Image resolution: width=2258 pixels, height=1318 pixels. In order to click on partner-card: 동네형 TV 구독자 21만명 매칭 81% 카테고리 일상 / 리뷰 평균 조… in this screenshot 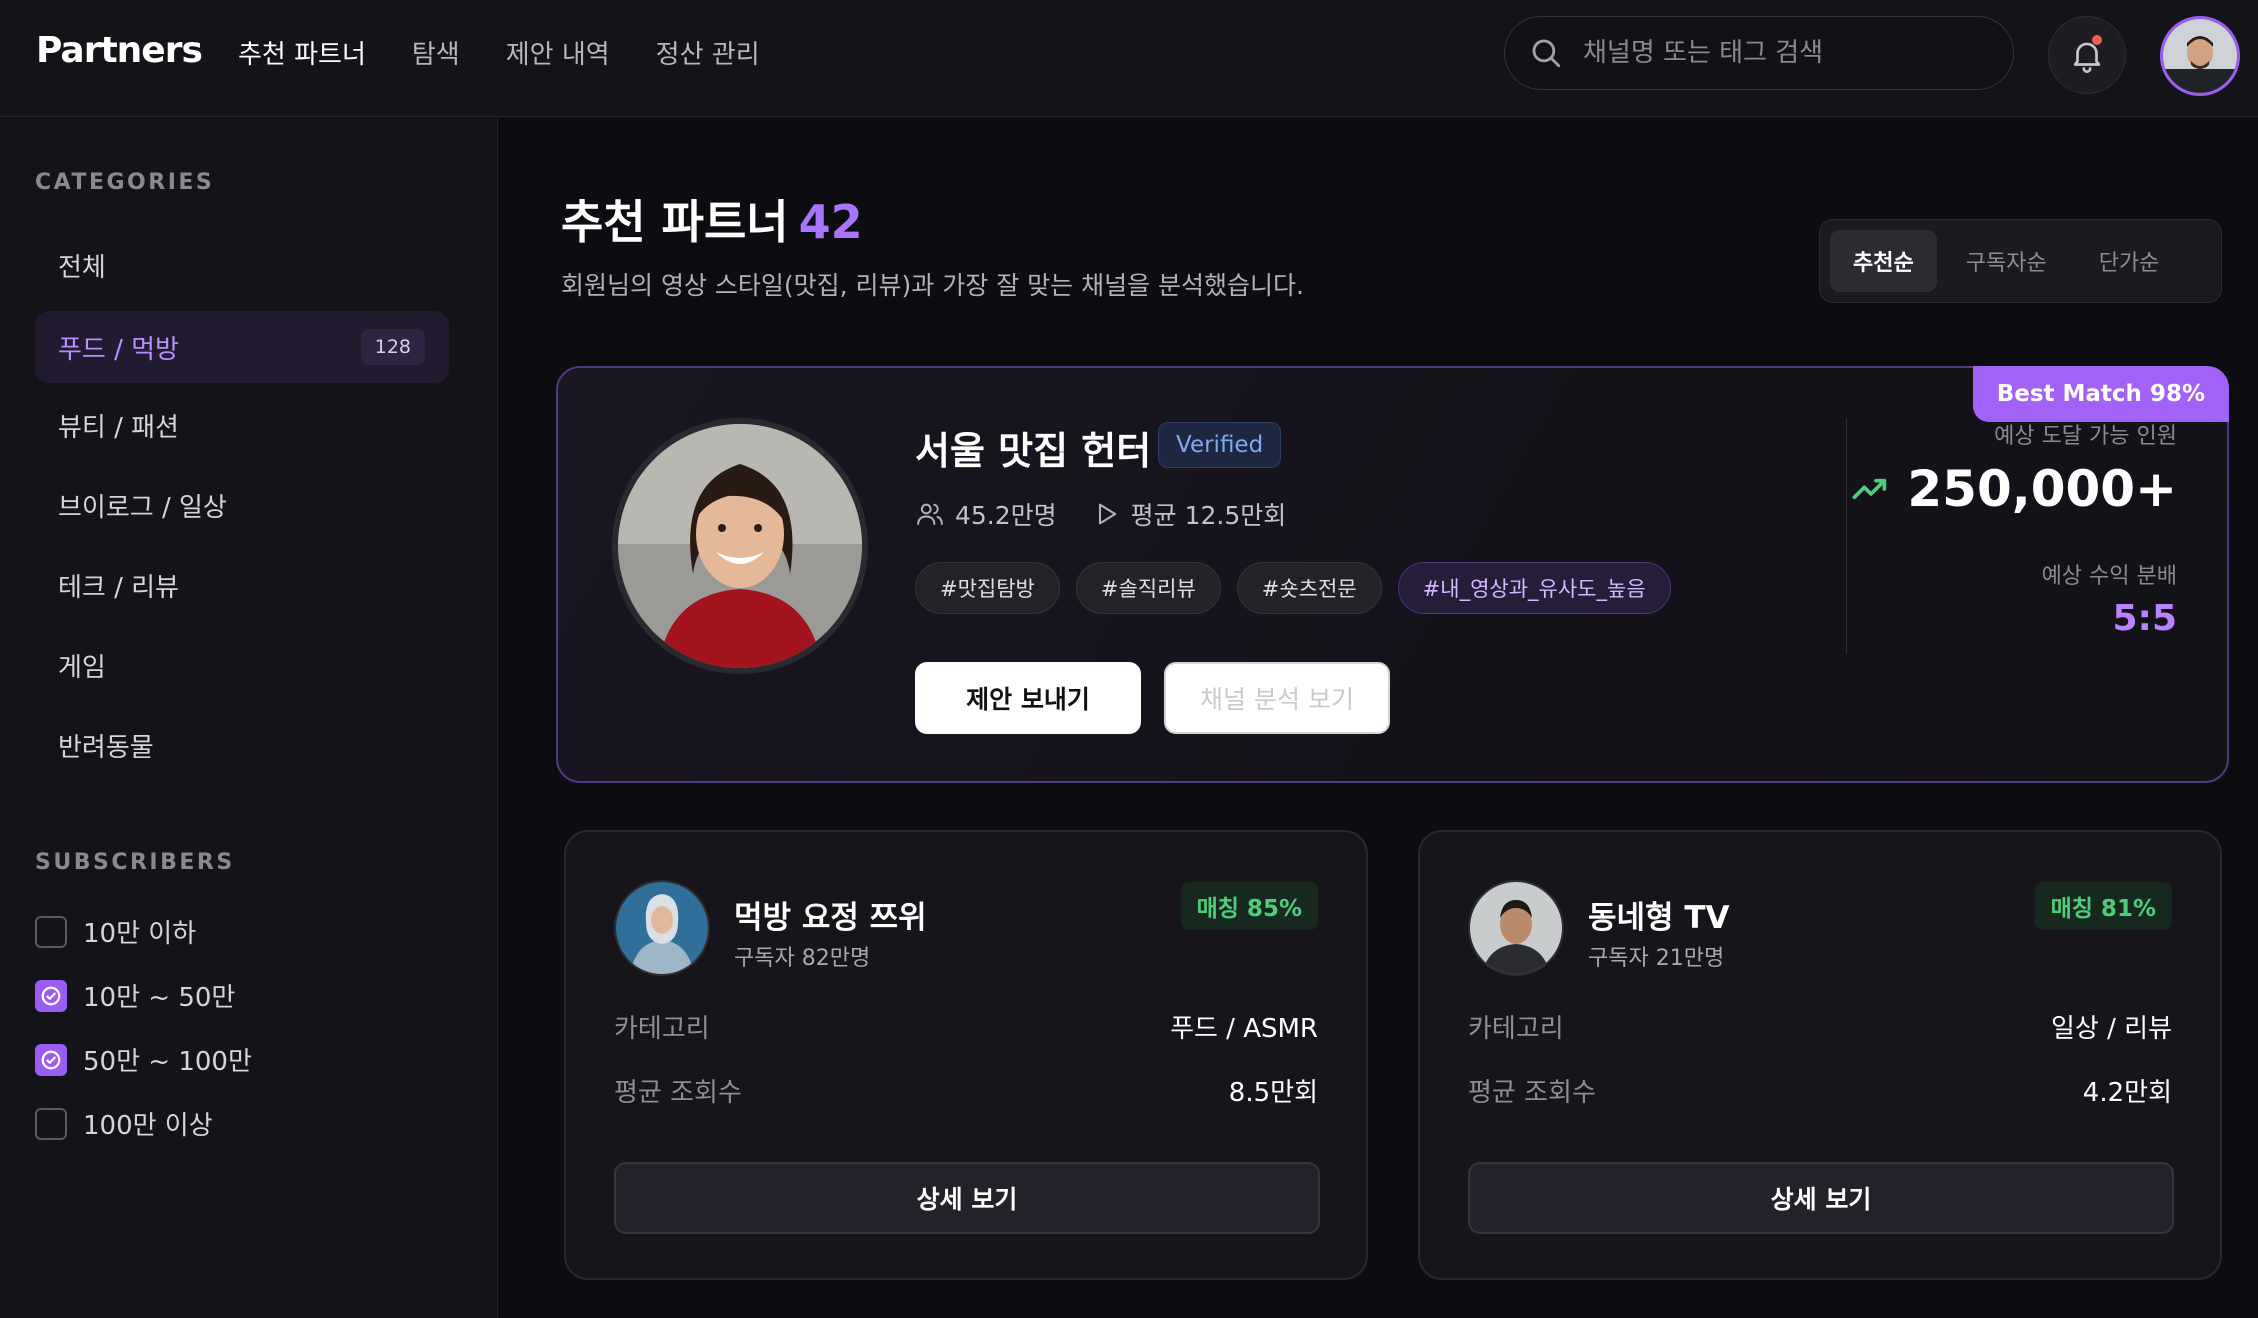, I will do `click(1820, 1055)`.